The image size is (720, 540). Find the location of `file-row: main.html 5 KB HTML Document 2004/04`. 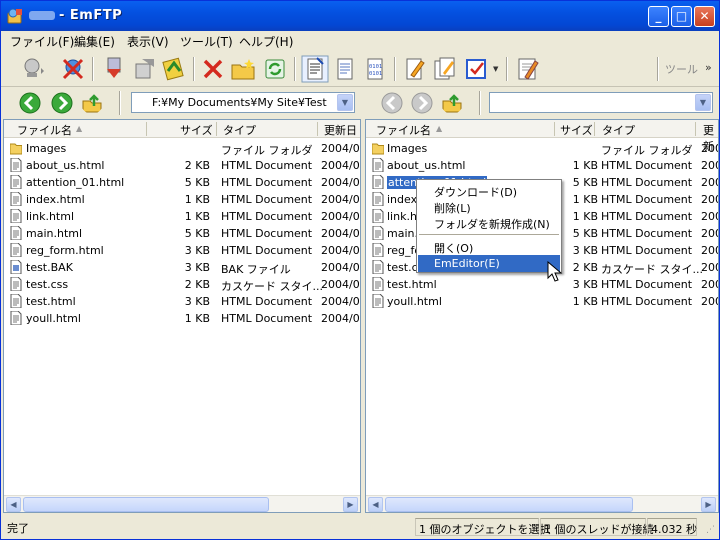

file-row: main.html 5 KB HTML Document 2004/04 is located at coordinates (182, 233).